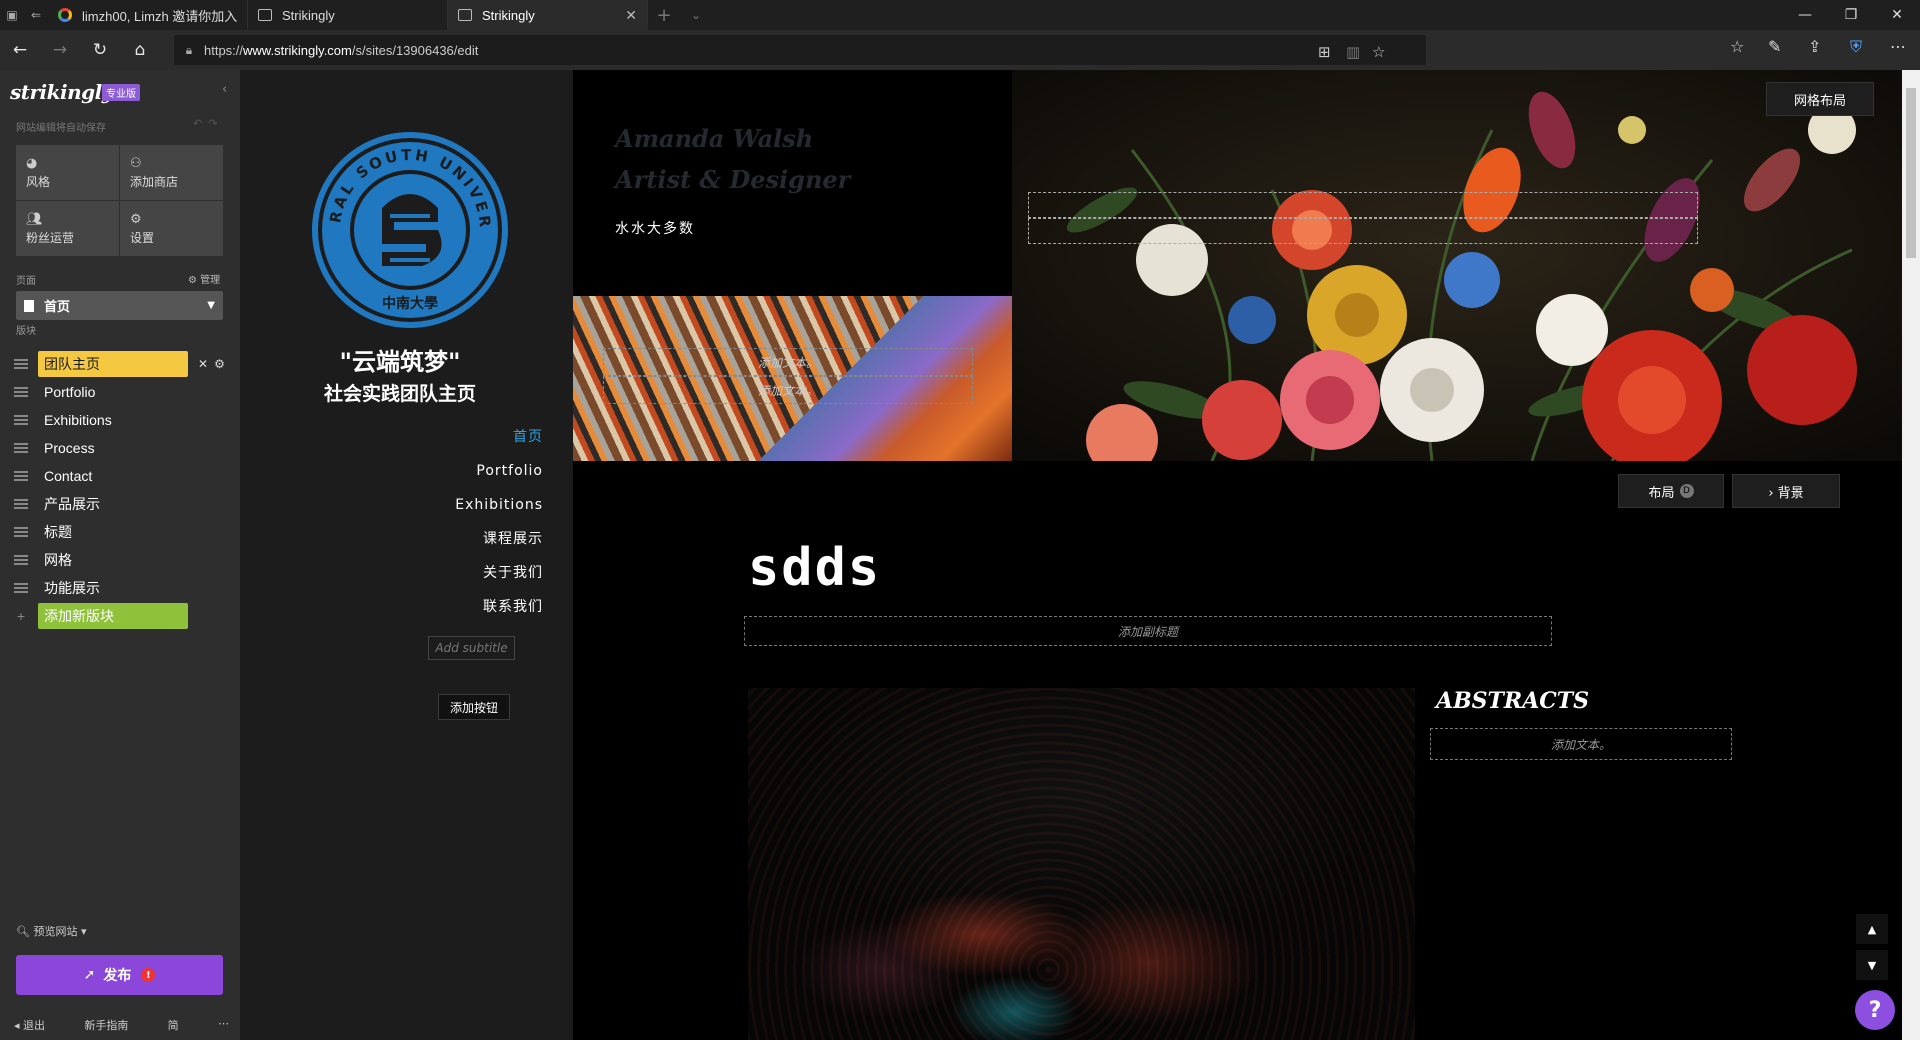 This screenshot has width=1920, height=1040. I want to click on share-icon: ⇪, so click(1814, 46).